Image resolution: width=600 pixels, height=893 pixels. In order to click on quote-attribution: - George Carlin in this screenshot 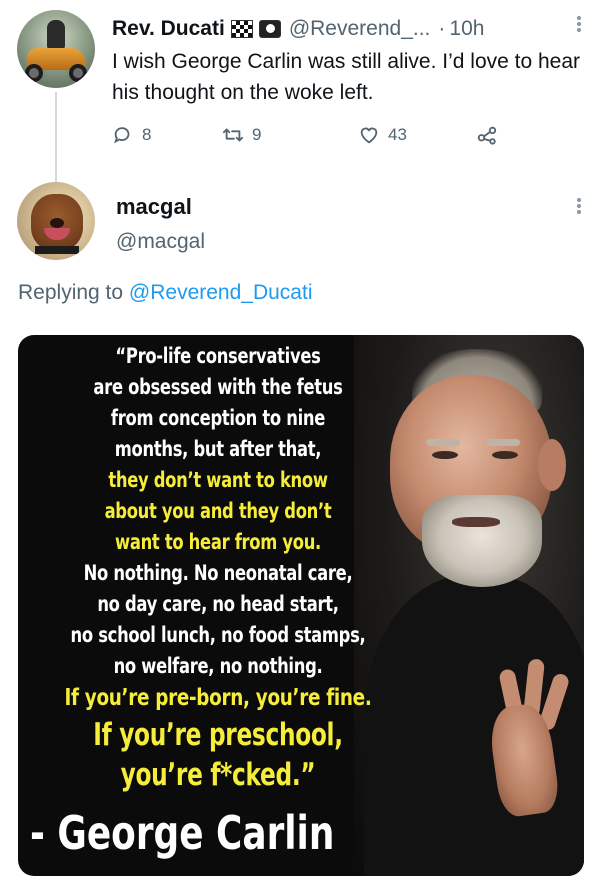, I will do `click(182, 833)`.